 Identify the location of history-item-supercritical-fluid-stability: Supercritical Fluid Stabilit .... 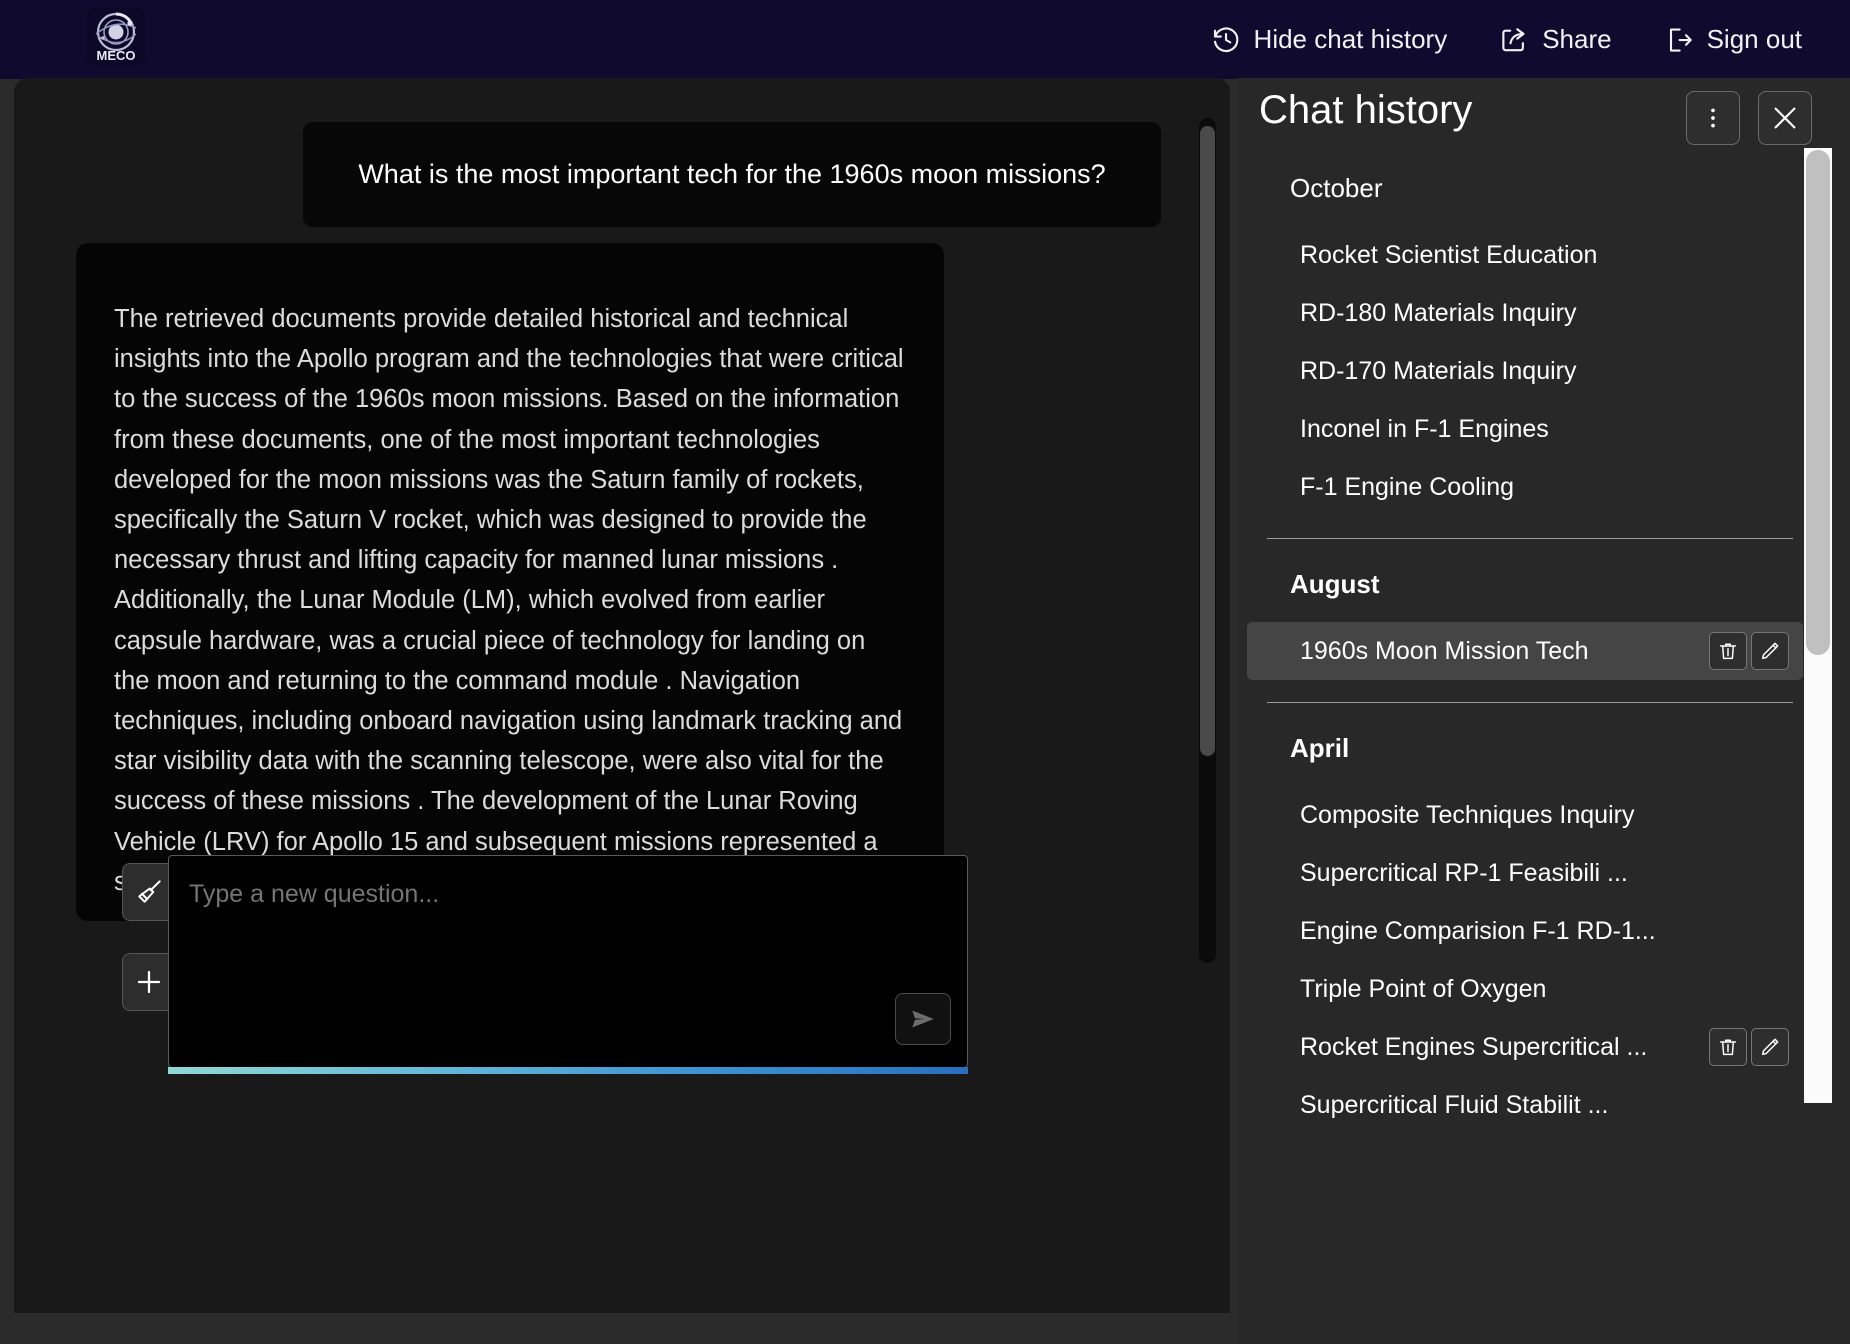
(1525, 1105).